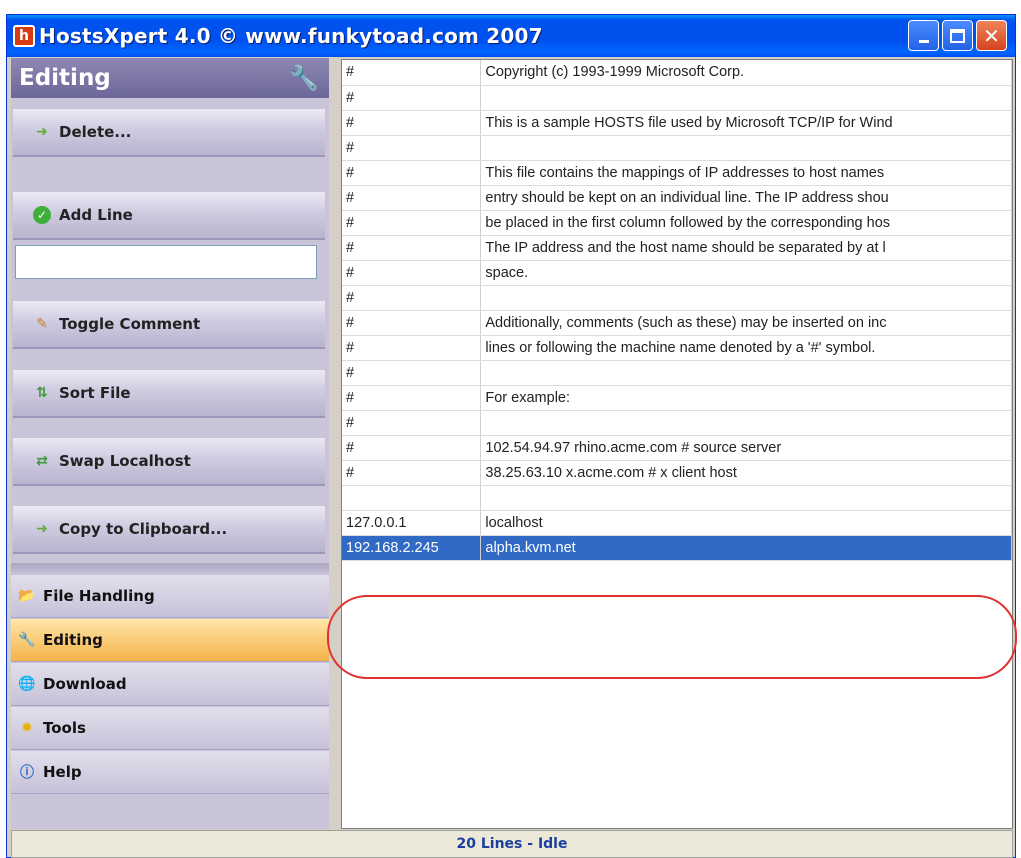  What do you see at coordinates (96, 215) in the screenshot?
I see `add-line-button-label: Add Line` at bounding box center [96, 215].